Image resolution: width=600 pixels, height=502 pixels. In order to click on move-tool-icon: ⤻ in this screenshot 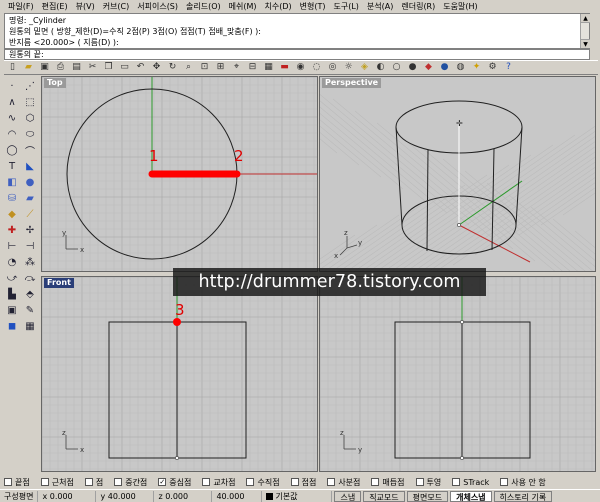, I will do `click(12, 278)`.